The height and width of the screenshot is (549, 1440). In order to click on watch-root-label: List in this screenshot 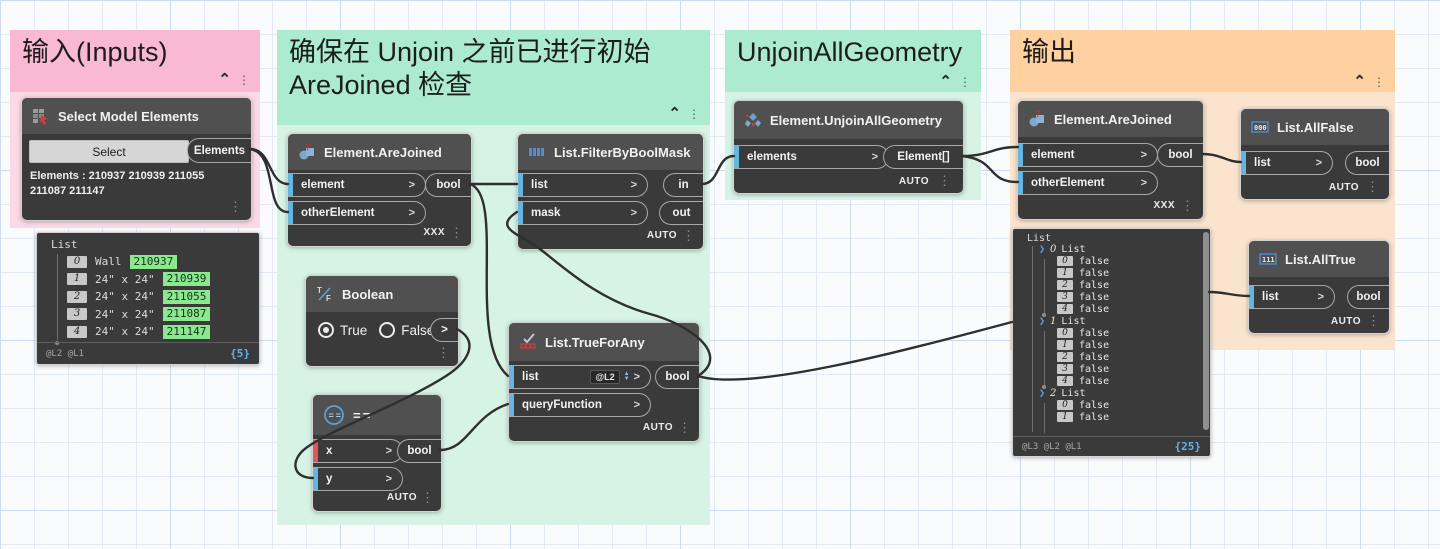, I will do `click(64, 244)`.